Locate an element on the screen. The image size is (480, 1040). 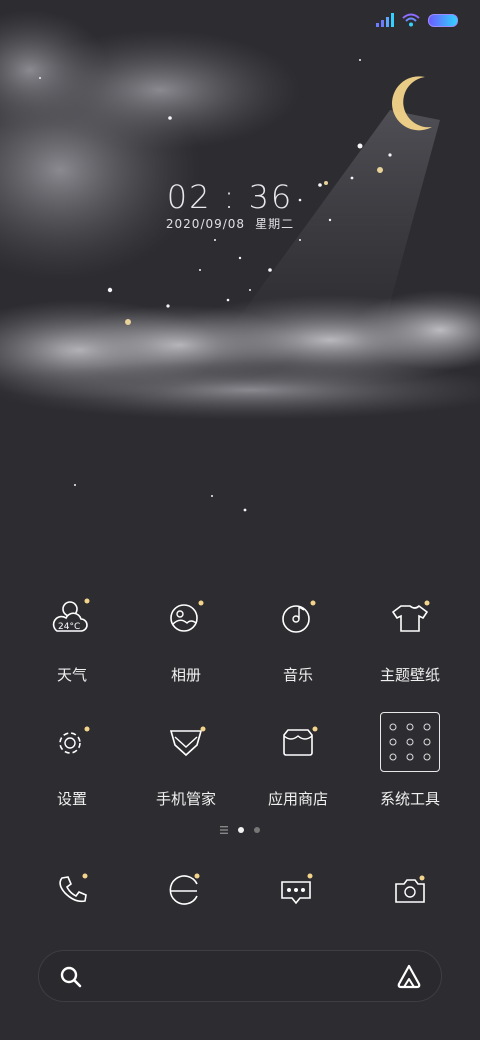
clock-time: 02 : 36 is located at coordinates (230, 197).